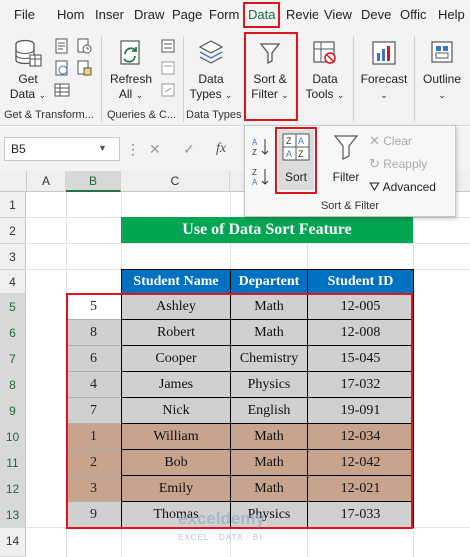 The width and height of the screenshot is (470, 557). I want to click on table-row: Robert Math 12-008, so click(267, 332).